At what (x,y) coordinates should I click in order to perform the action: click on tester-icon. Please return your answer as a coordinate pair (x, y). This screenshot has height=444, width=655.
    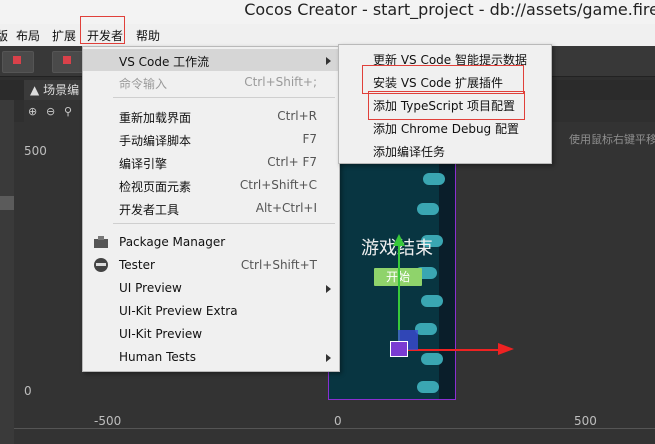
    Looking at the image, I should click on (101, 265).